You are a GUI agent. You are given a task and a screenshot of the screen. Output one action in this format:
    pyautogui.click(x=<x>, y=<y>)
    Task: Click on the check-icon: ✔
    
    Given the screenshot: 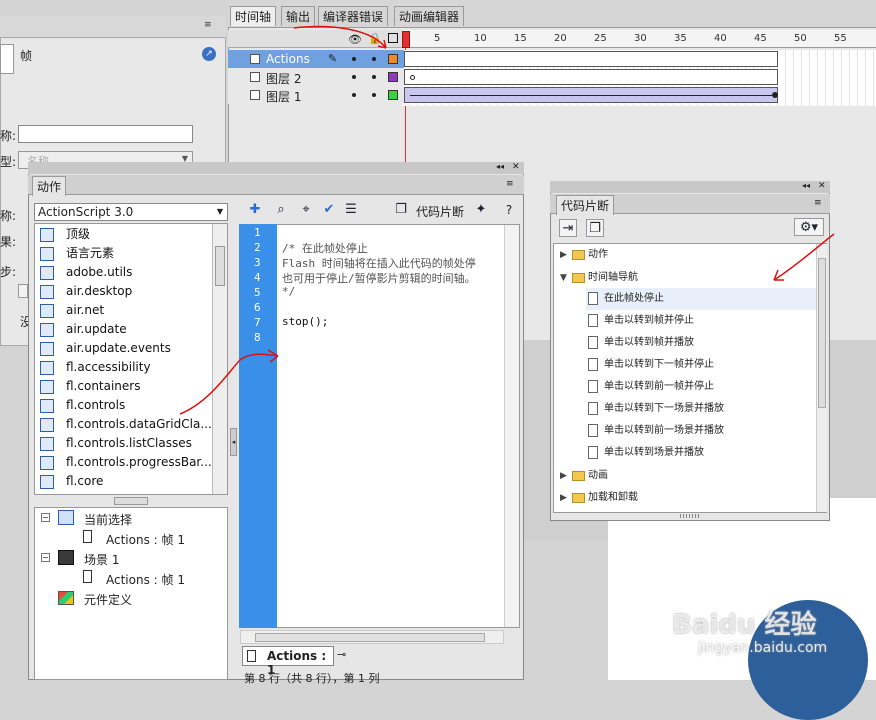 What is the action you would take?
    pyautogui.click(x=329, y=210)
    